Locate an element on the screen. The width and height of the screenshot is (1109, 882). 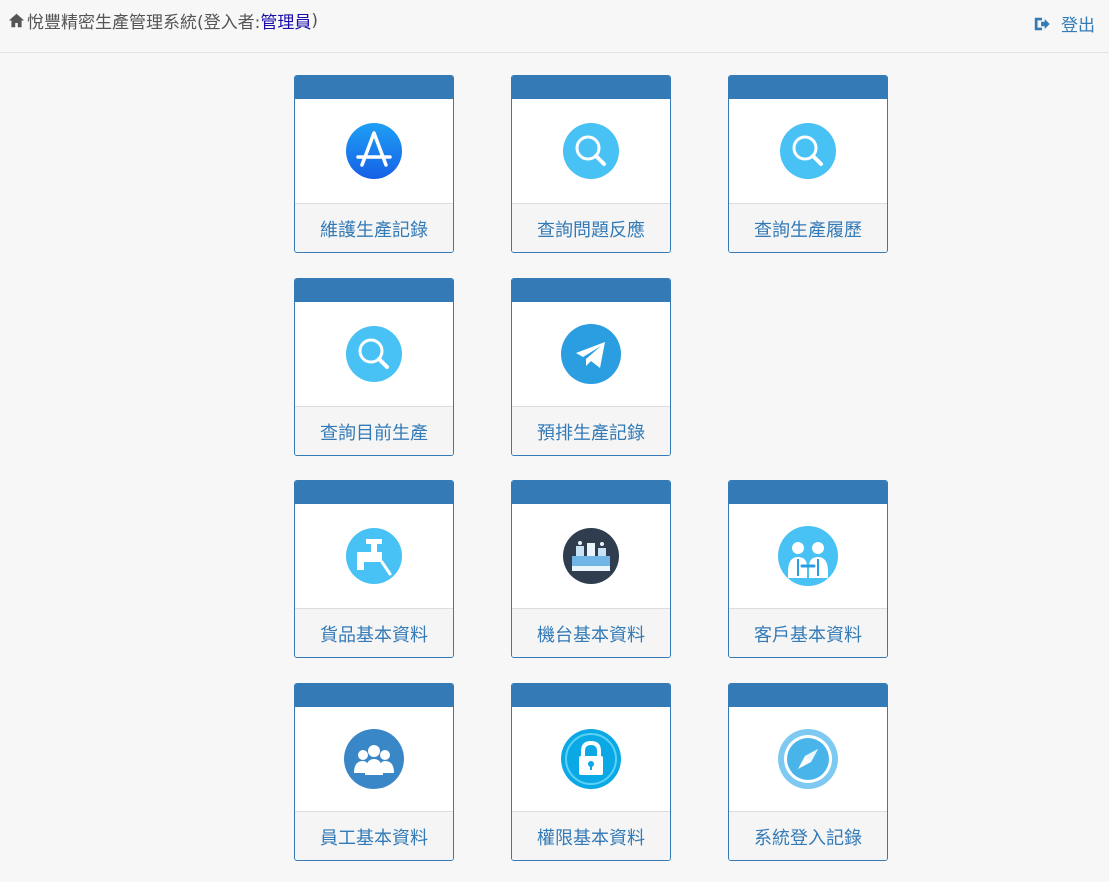
title-text: 悅豐精密生產管理系統(登入者: is located at coordinates (144, 23).